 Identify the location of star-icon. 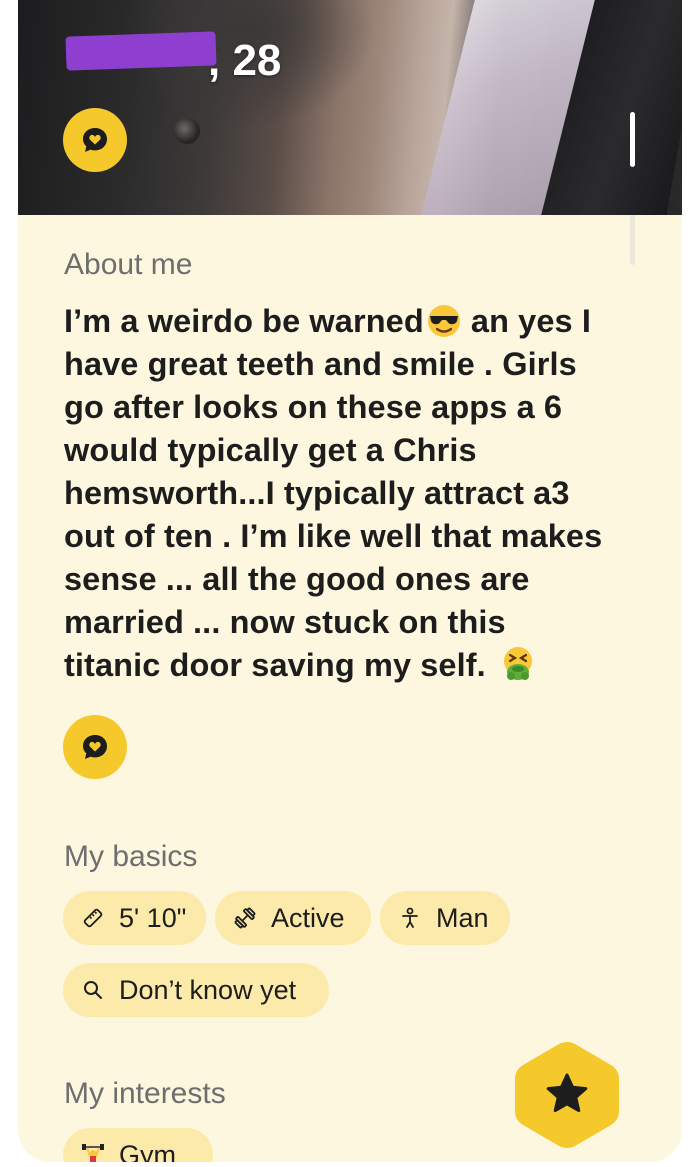
(567, 1093).